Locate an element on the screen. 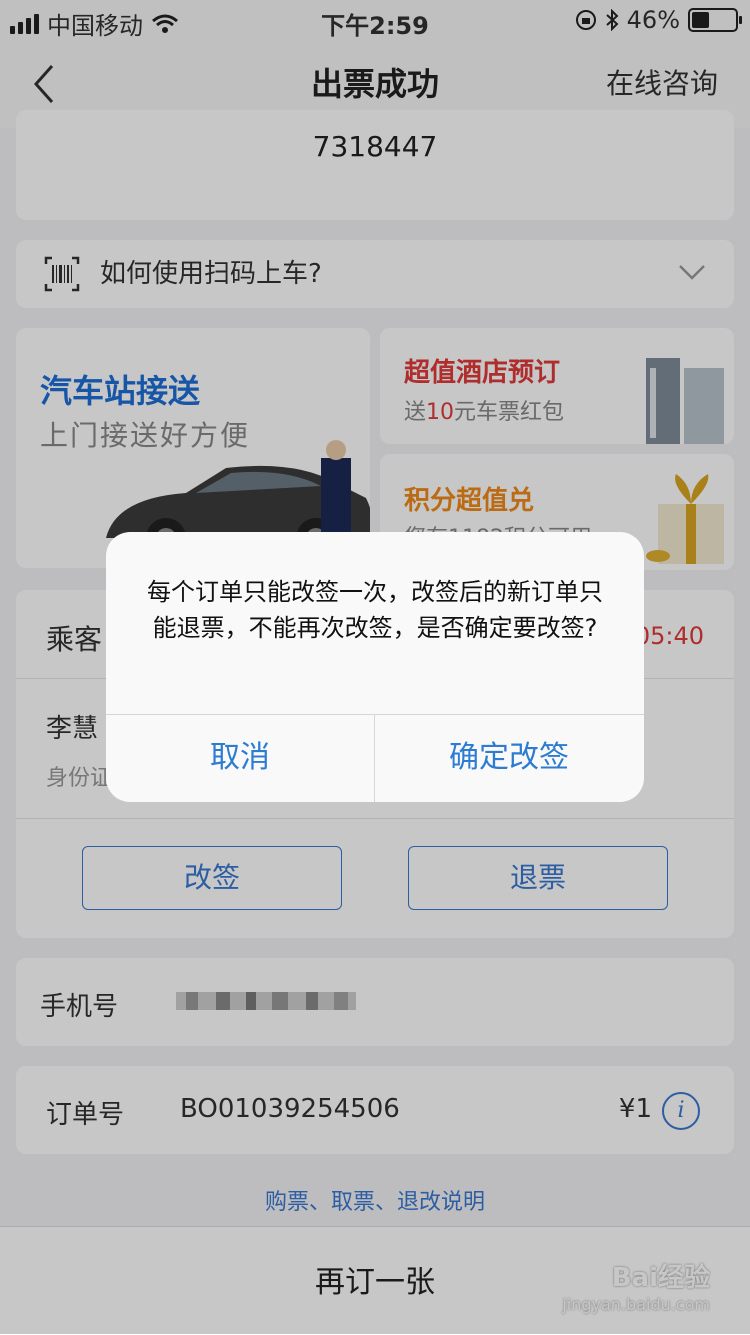 Image resolution: width=750 pixels, height=1335 pixels. dialog-cancel-button: 取消 is located at coordinates (240, 758).